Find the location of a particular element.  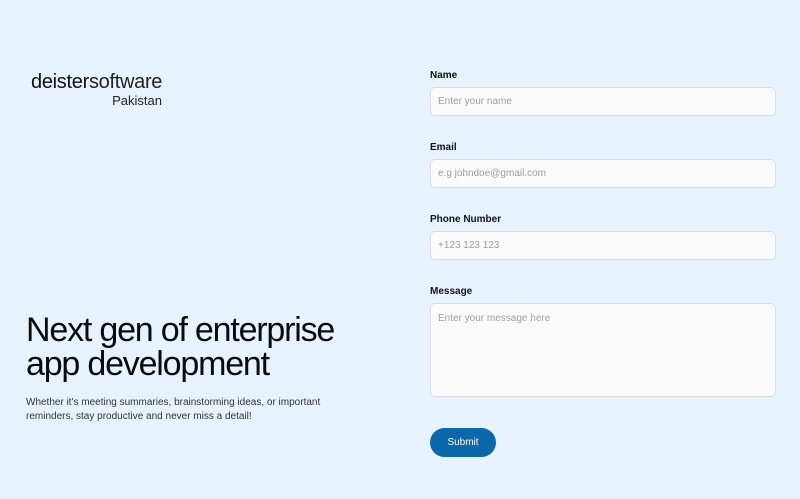

brand-region: Pakistan is located at coordinates (137, 100).